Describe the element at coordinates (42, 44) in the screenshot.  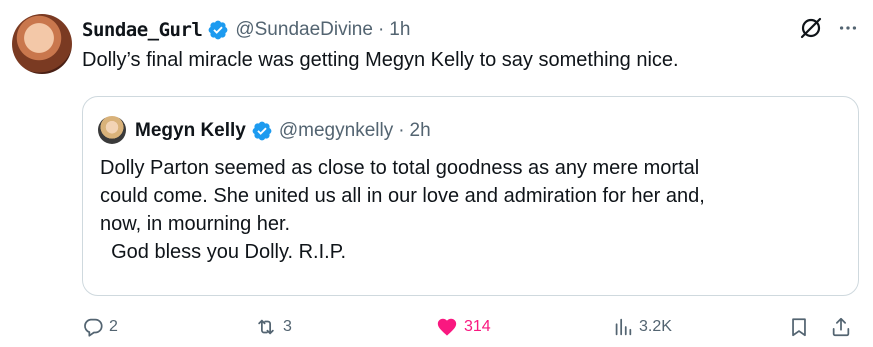
I see `author-avatar` at that location.